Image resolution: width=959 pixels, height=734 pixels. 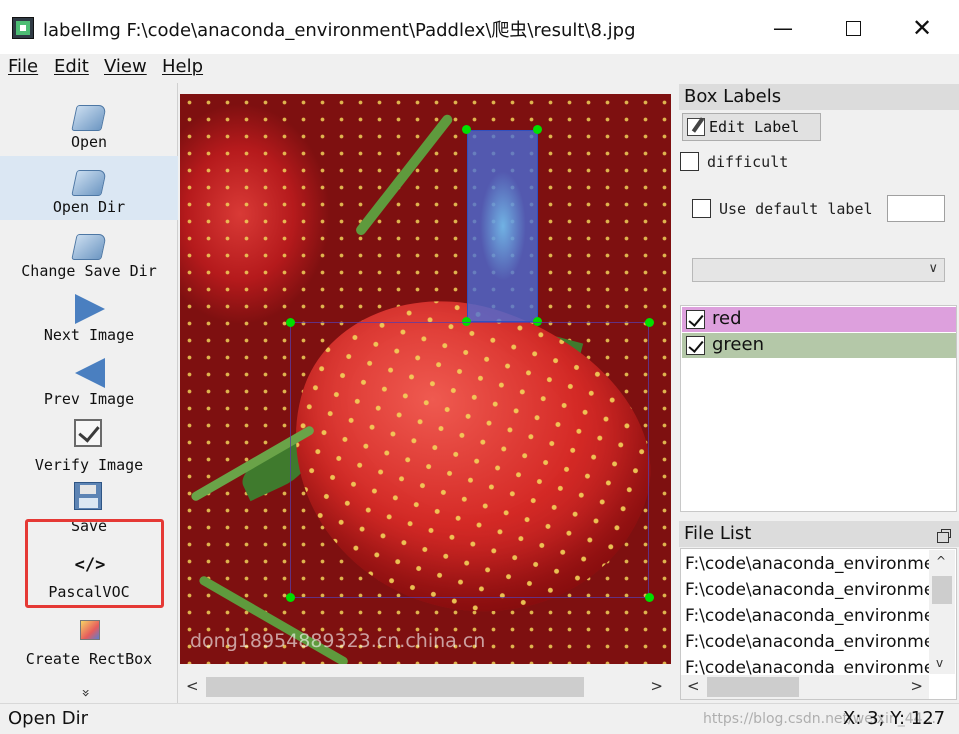 I want to click on minimize-button: —, so click(x=783, y=28).